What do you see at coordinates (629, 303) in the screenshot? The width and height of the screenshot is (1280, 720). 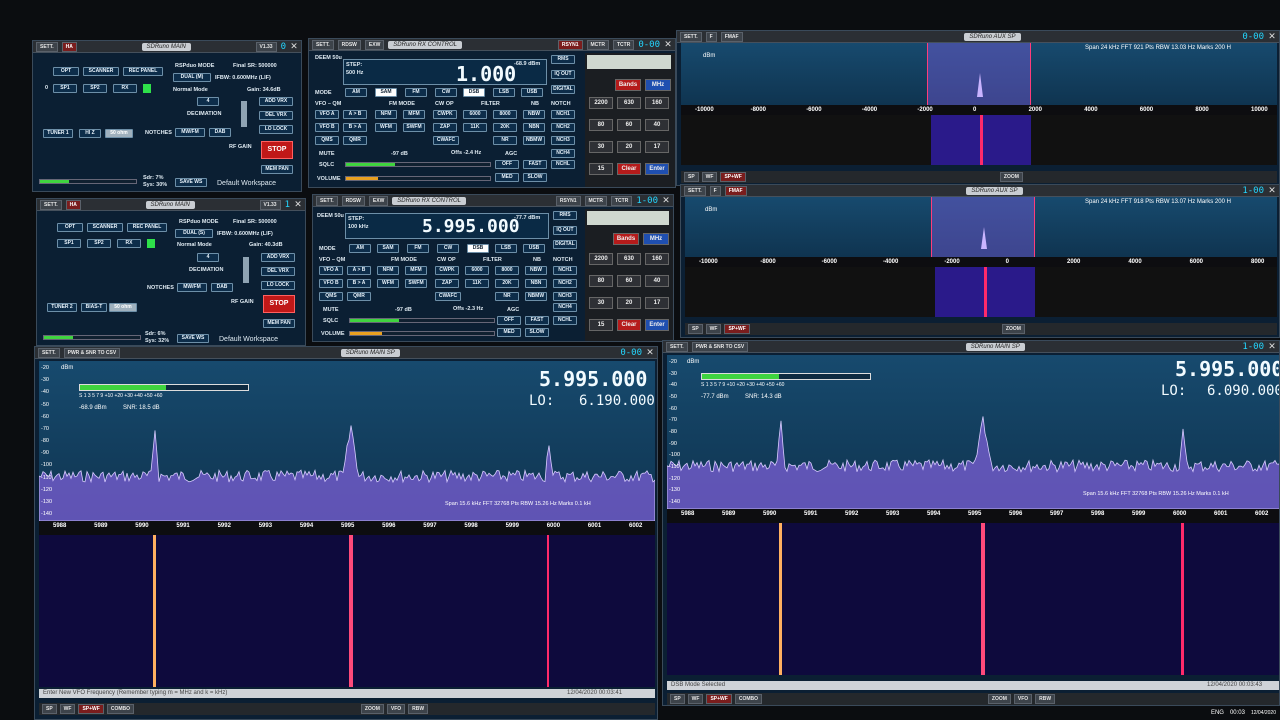 I see `keypad-key-20: 20` at bounding box center [629, 303].